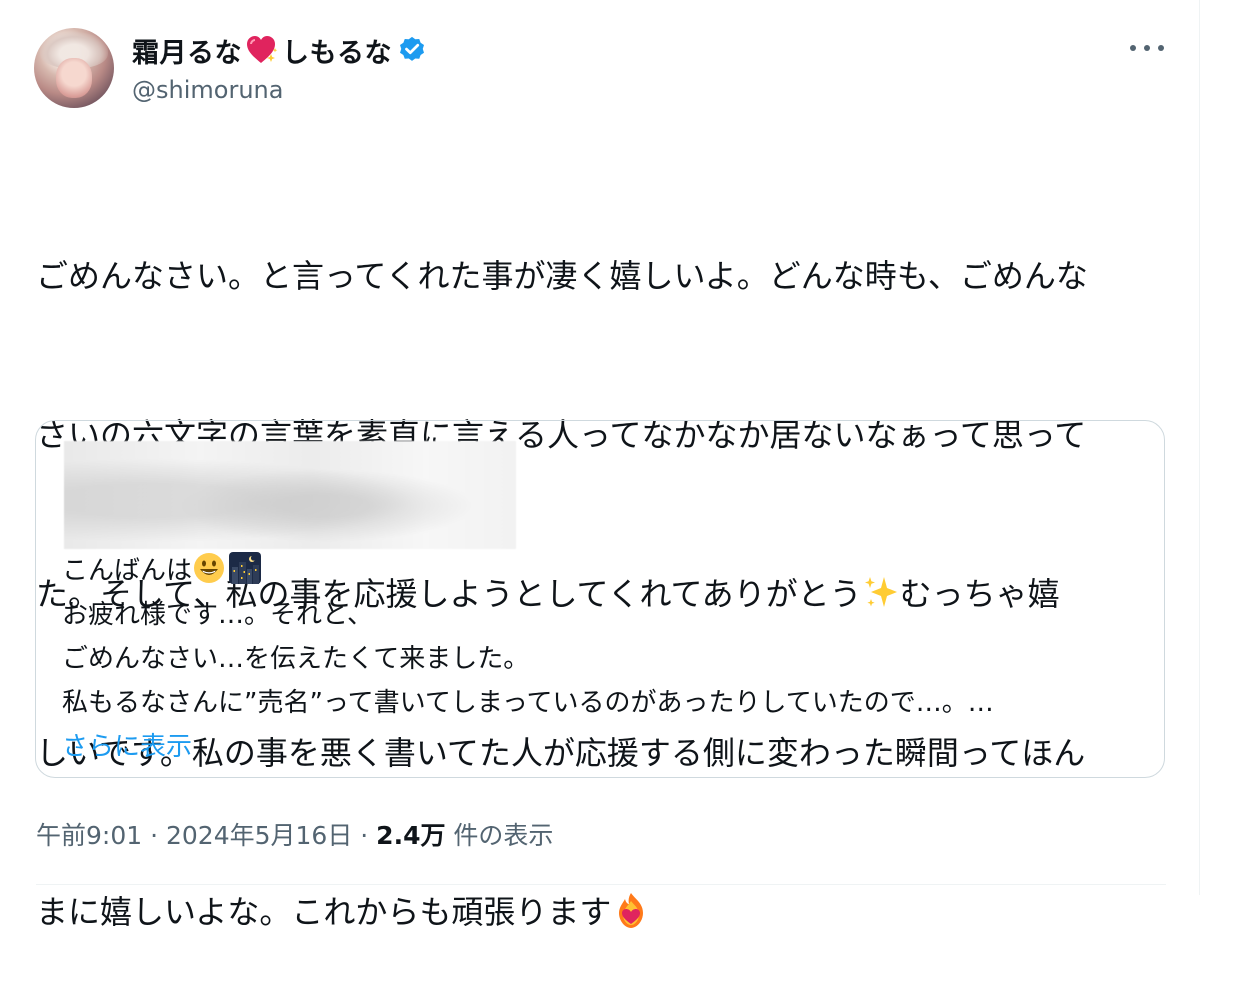 The image size is (1233, 992). Describe the element at coordinates (499, 835) in the screenshot. I see `views-label: 件の表示` at that location.